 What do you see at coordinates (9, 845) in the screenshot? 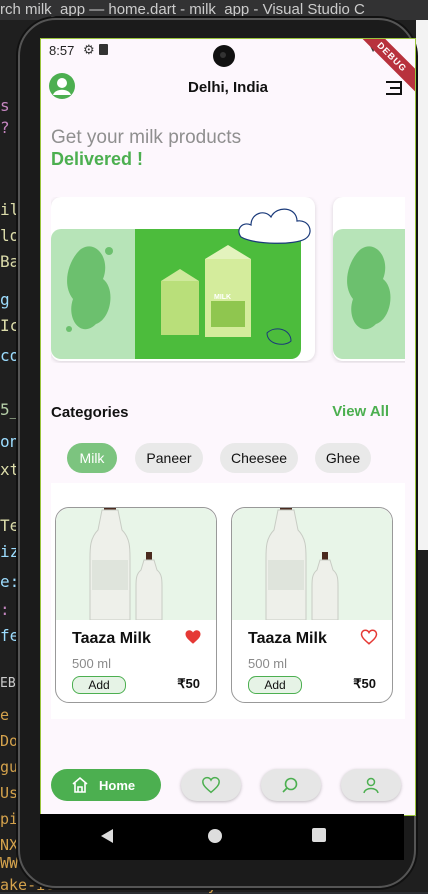
I see `terminal-fragment: NX` at bounding box center [9, 845].